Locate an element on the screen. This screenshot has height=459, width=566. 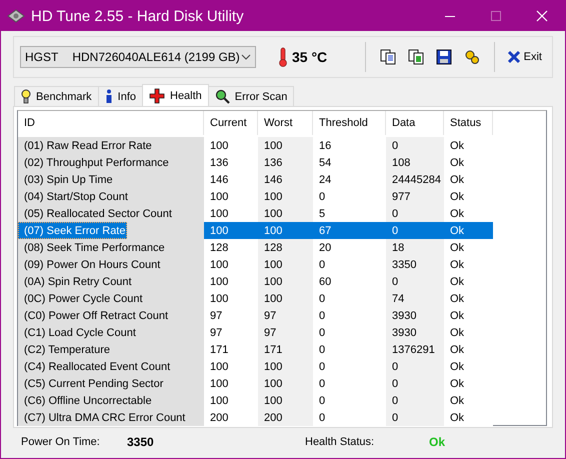
cross-icon is located at coordinates (157, 96).